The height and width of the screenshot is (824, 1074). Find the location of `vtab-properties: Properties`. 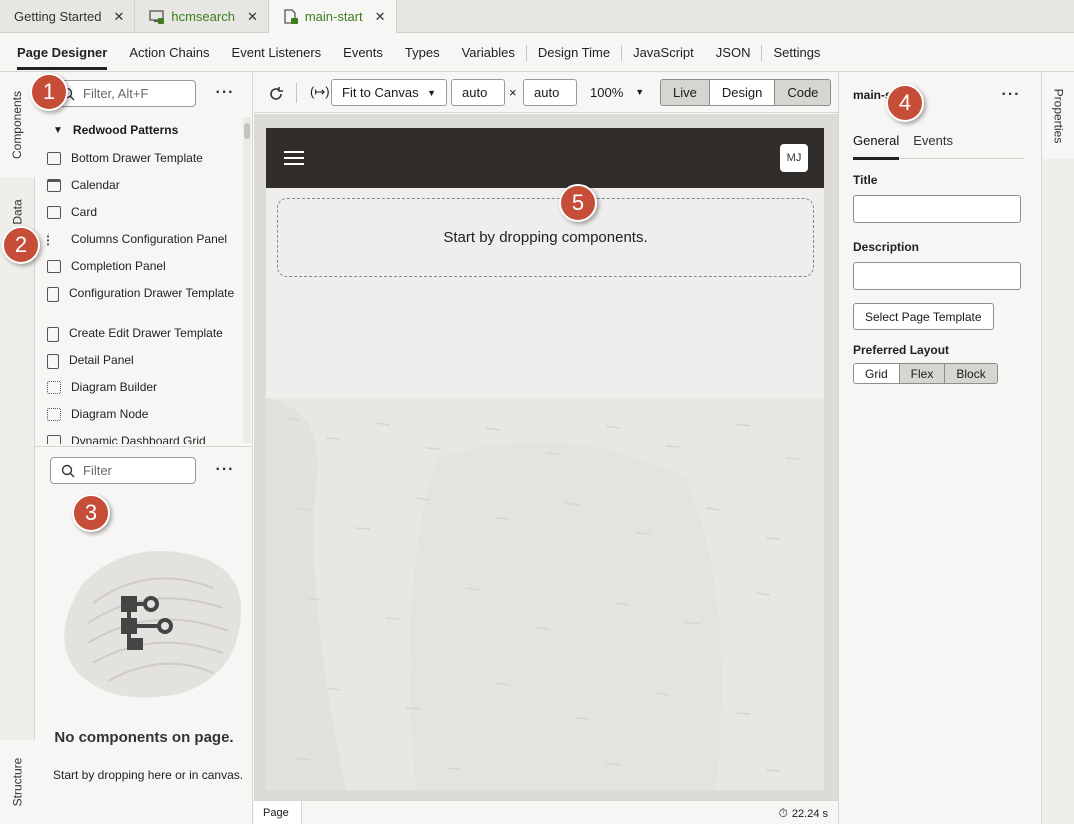

vtab-properties: Properties is located at coordinates (1058, 116).